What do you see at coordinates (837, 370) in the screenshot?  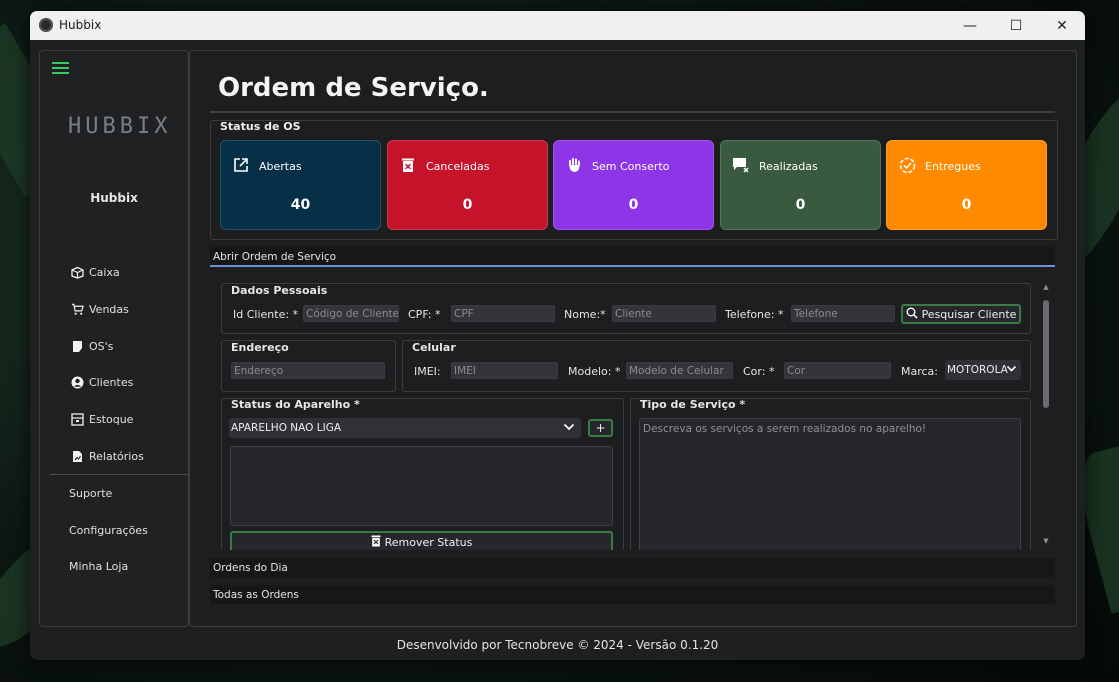 I see `color-input: Cor` at bounding box center [837, 370].